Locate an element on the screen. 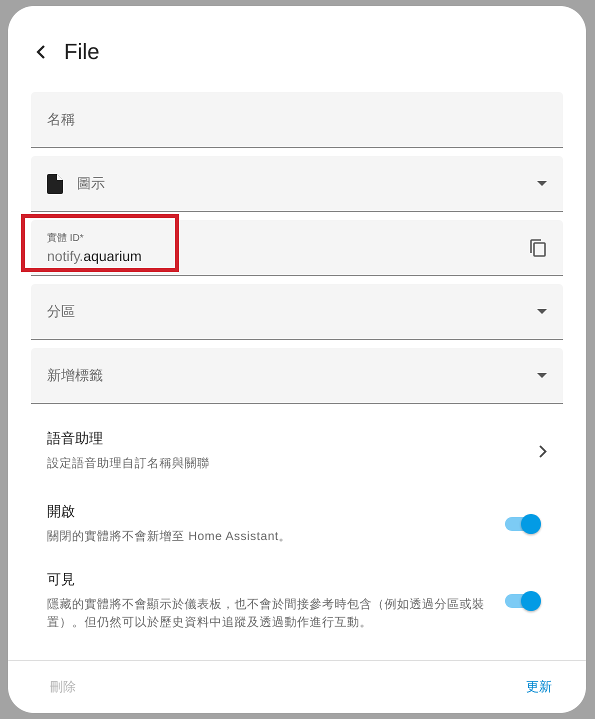 This screenshot has width=595, height=719. field-label: 分區 is located at coordinates (61, 311).